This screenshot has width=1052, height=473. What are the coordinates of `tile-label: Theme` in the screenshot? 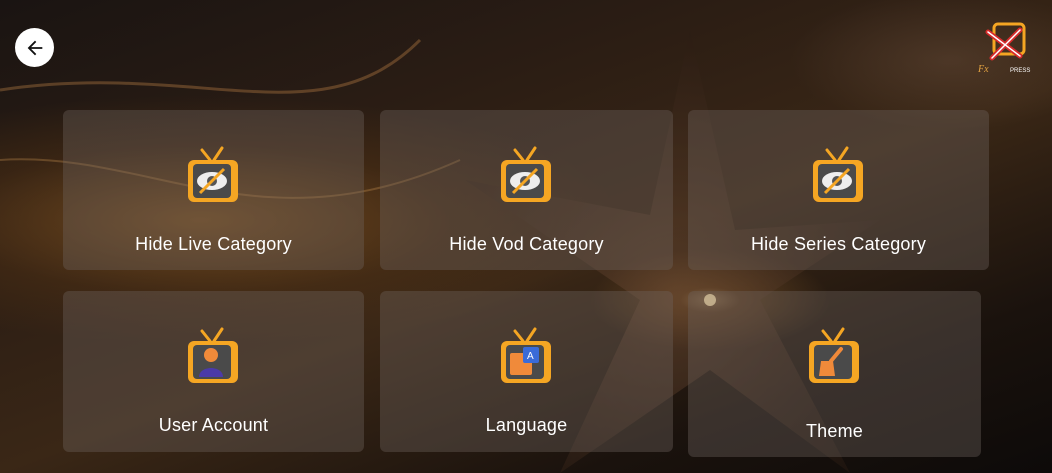 It's located at (834, 431).